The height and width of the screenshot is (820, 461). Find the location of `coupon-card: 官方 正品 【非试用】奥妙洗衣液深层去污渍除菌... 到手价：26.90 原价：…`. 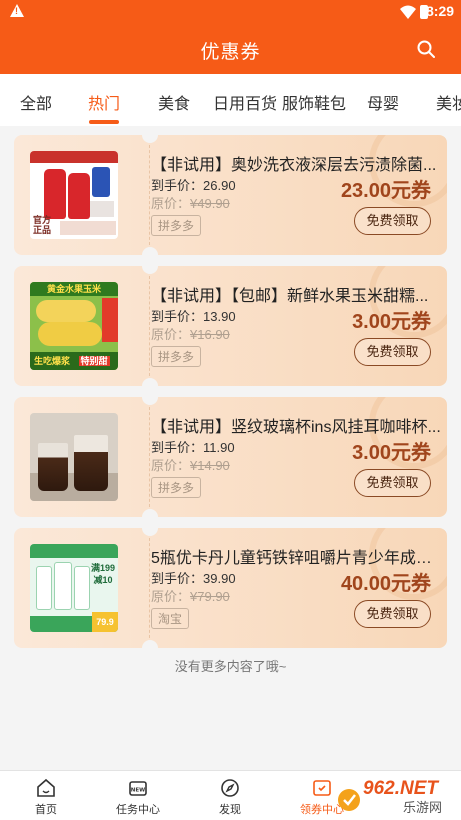

coupon-card: 官方 正品 【非试用】奥妙洗衣液深层去污渍除菌... 到手价：26.90 原价：… is located at coordinates (230, 195).